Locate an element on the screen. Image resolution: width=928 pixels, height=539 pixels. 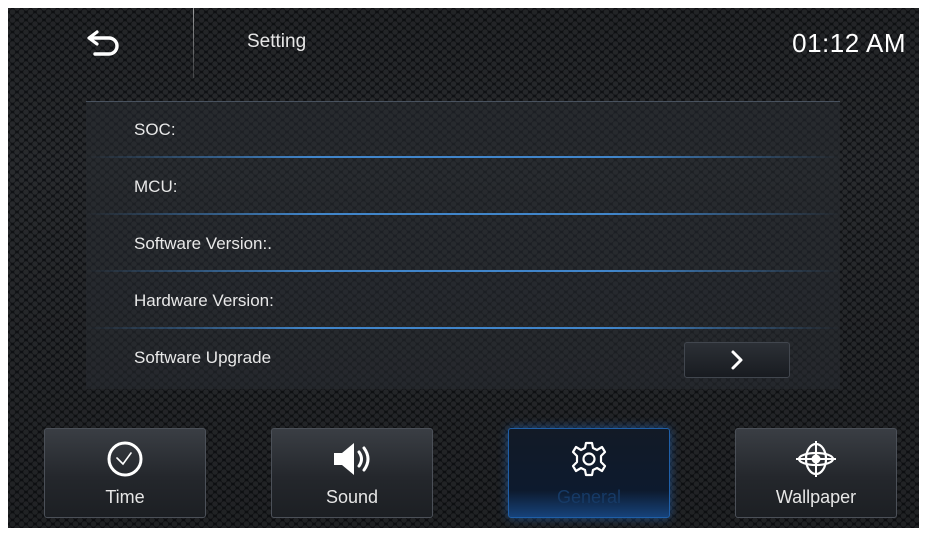
back-arrow-icon is located at coordinates (103, 43).